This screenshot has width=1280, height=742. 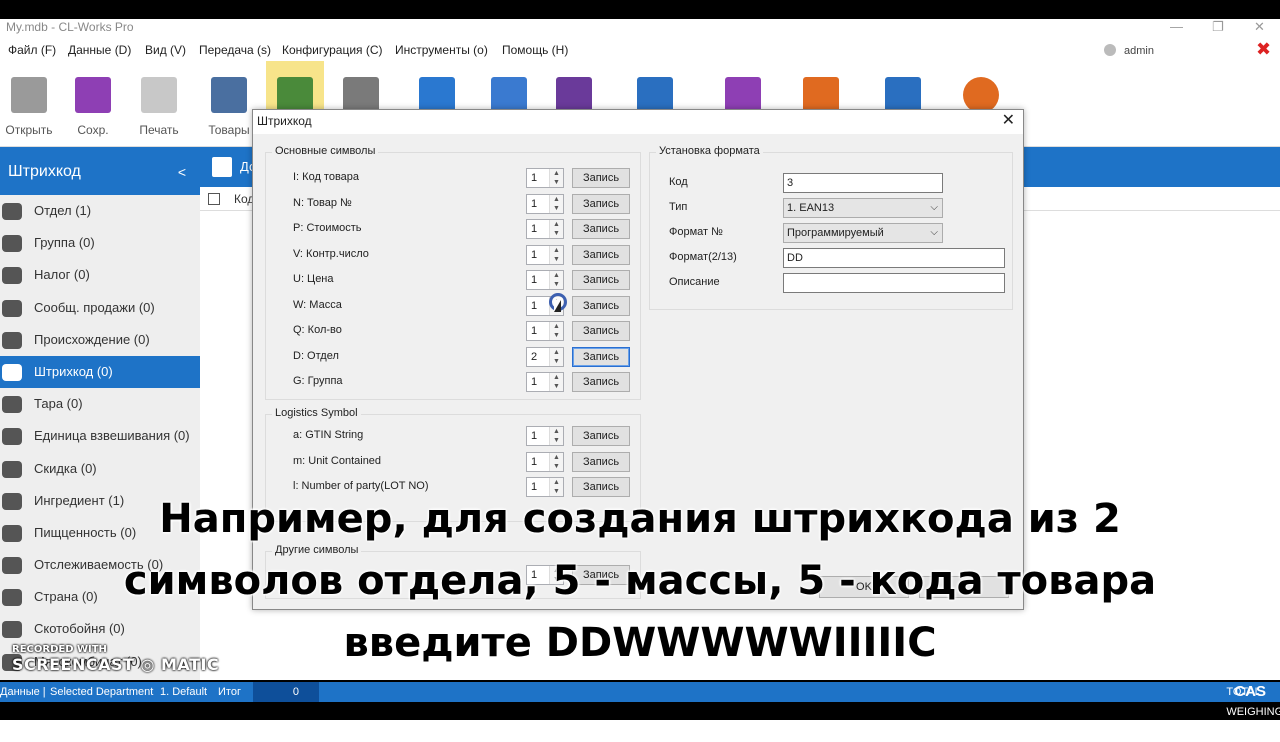 What do you see at coordinates (100, 275) in the screenshot?
I see `sidebar-item-tax: Налог (0)` at bounding box center [100, 275].